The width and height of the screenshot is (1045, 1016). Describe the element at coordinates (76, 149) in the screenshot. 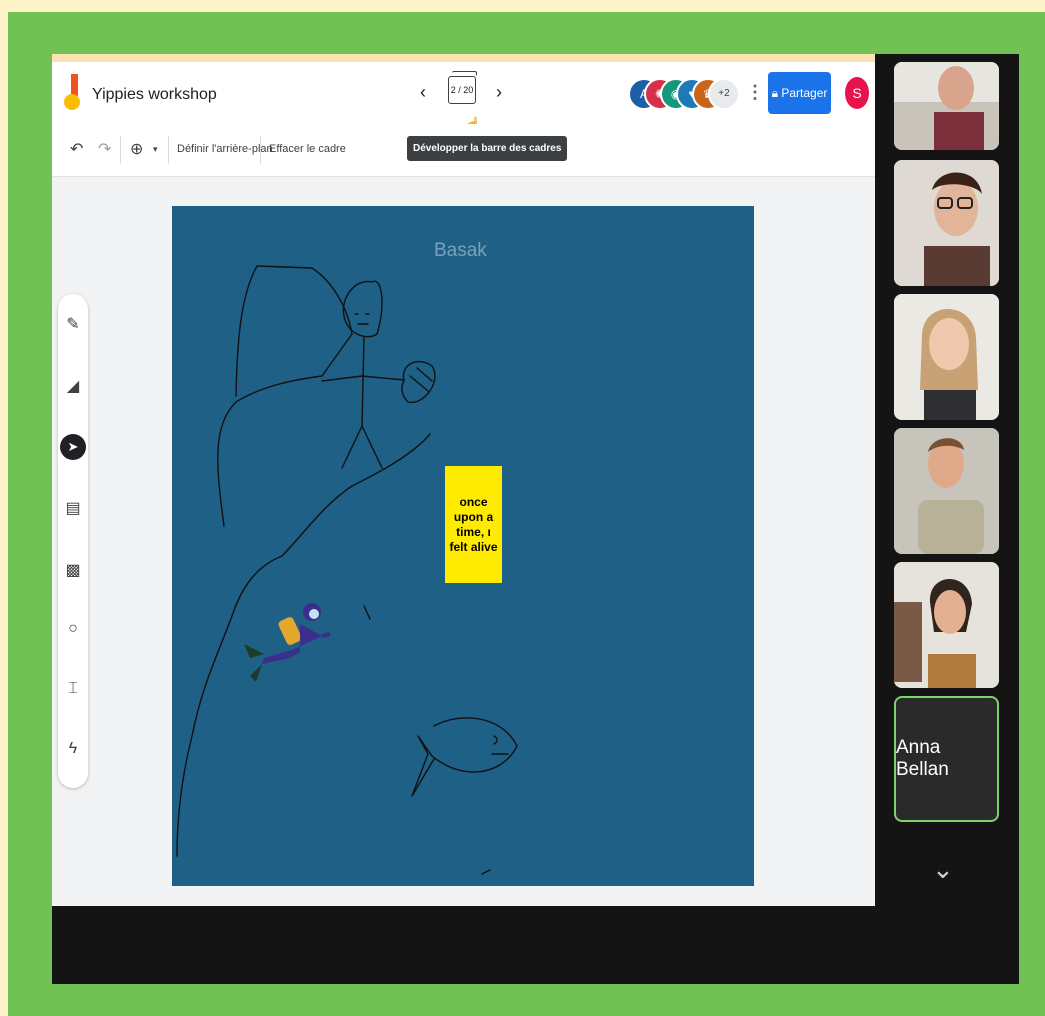

I see `undo-icon: ↶` at that location.